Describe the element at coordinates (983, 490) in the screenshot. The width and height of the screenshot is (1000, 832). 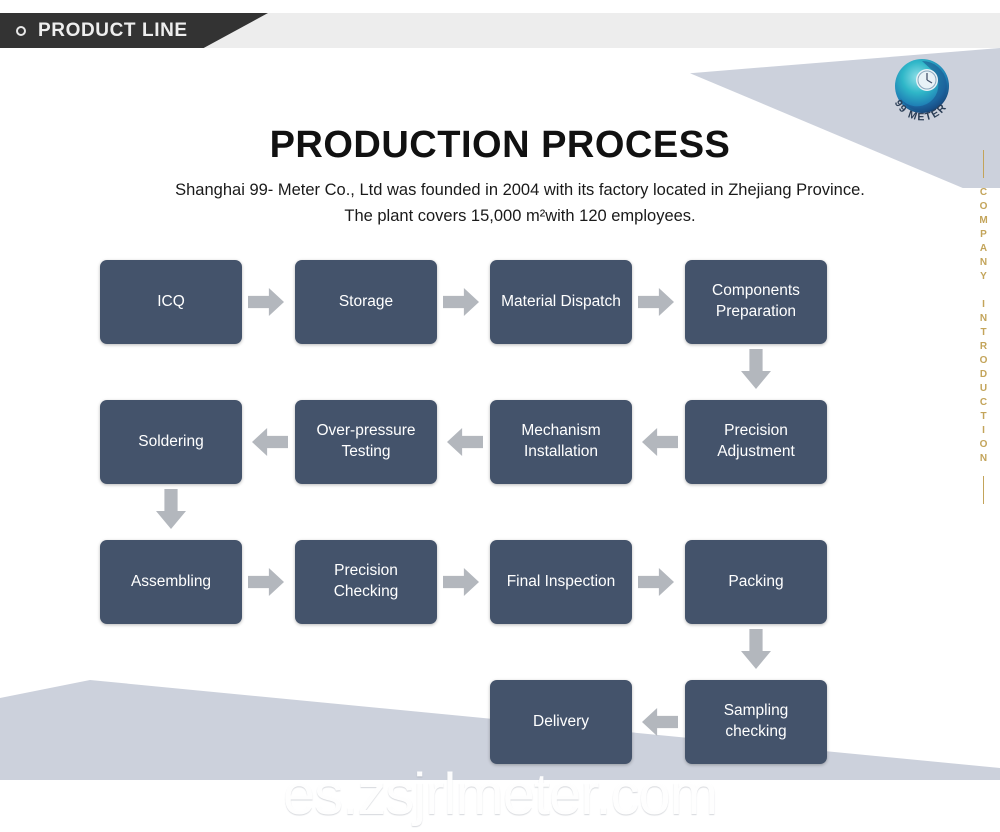
I see `side-label-line-bottom` at that location.